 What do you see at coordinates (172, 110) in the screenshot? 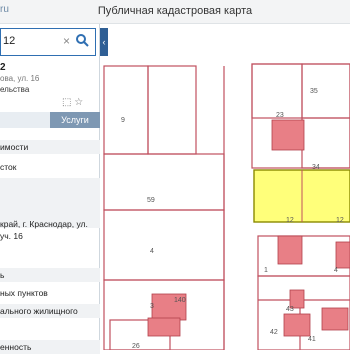
I see `parcel-9-east` at bounding box center [172, 110].